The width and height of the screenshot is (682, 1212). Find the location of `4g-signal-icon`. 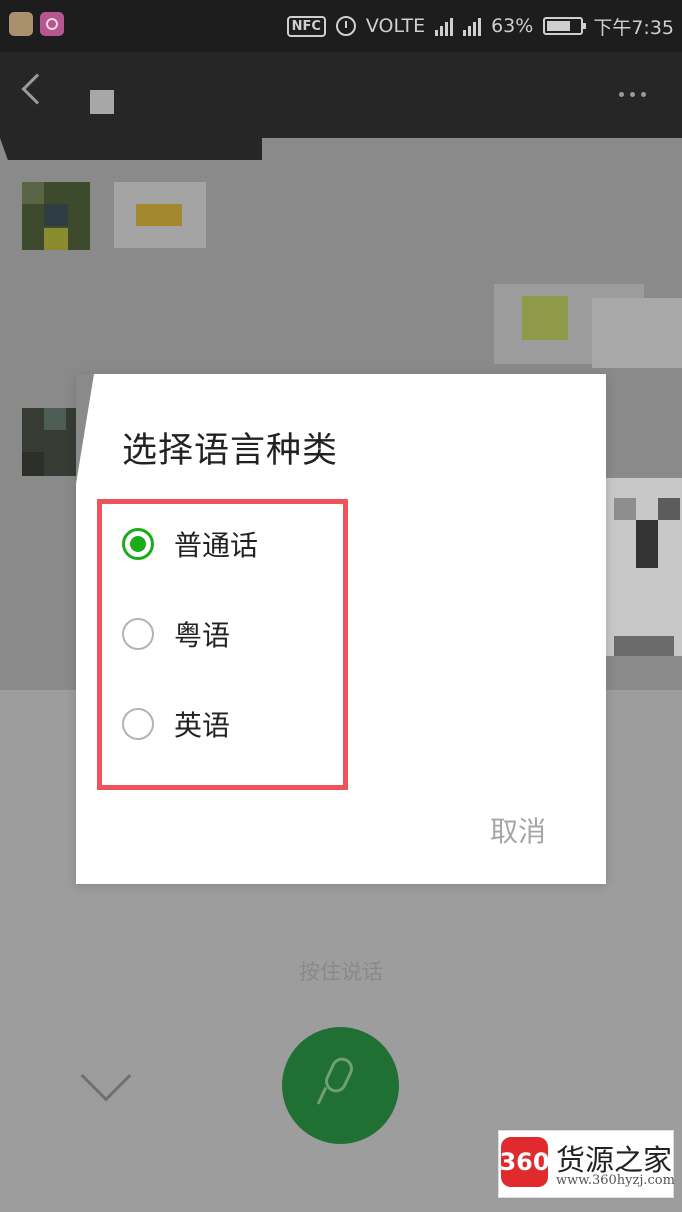

4g-signal-icon is located at coordinates (472, 26).